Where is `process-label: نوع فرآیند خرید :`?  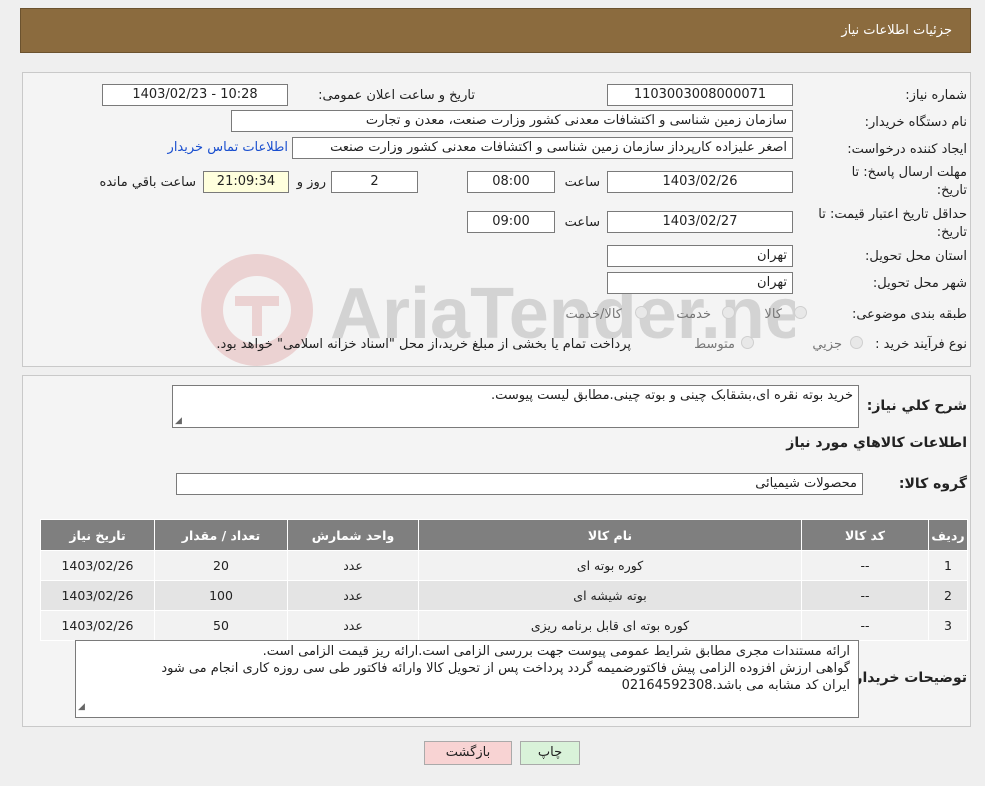
process-label: نوع فرآیند خرید : is located at coordinates (921, 344).